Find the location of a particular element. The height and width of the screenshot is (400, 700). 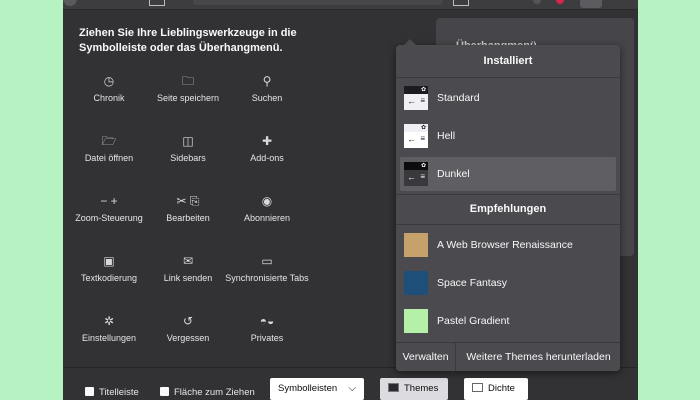

gear-icon: ✲ is located at coordinates (109, 321).